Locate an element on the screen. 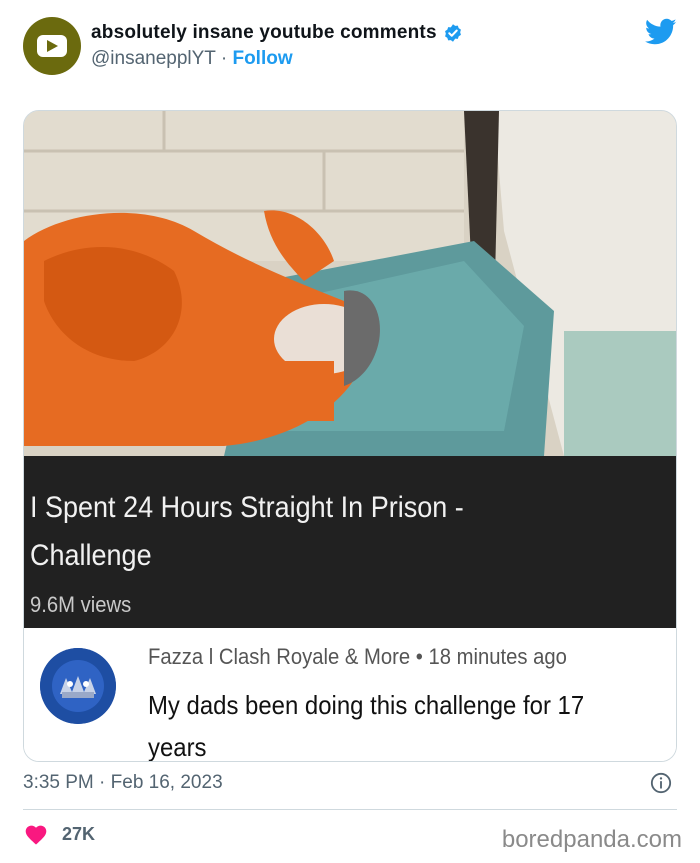  display-name-row: absolutely insane youtube comments is located at coordinates (277, 33).